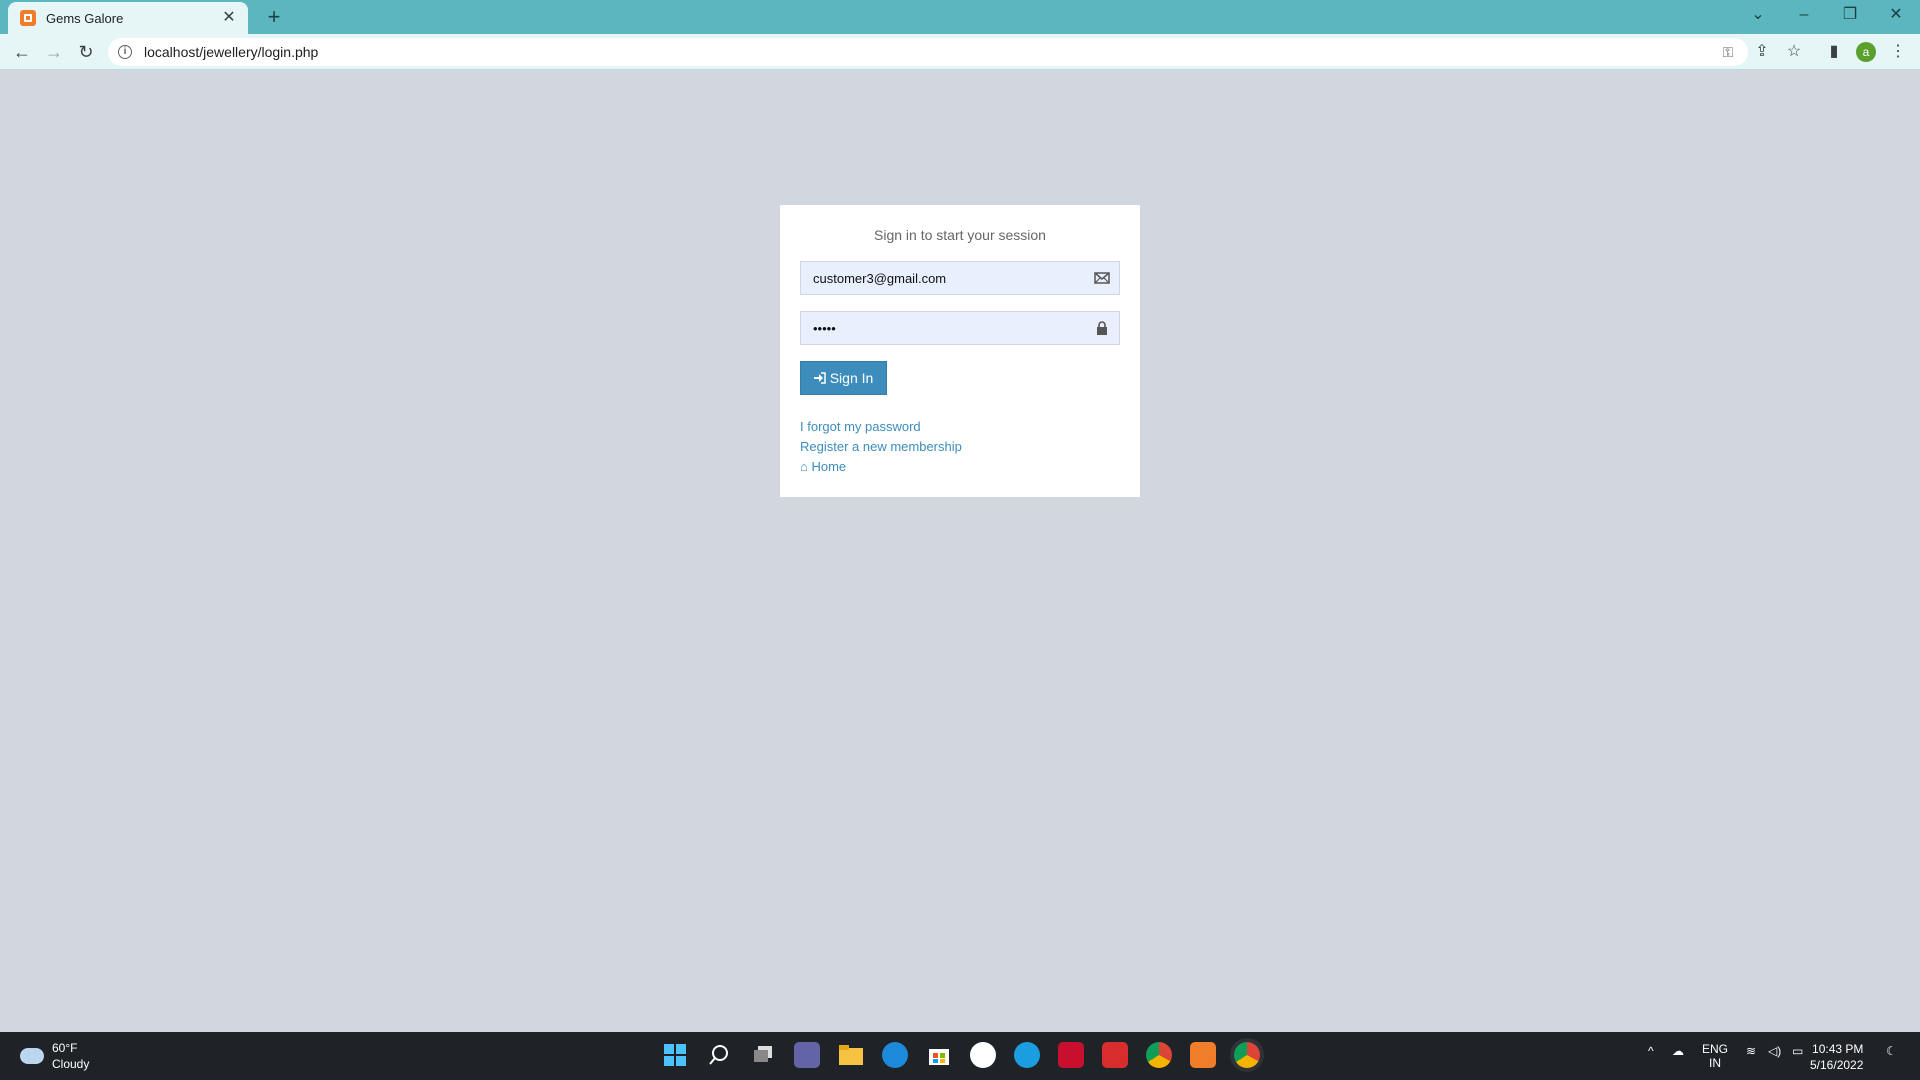  I want to click on github-desktop-icon, so click(983, 1055).